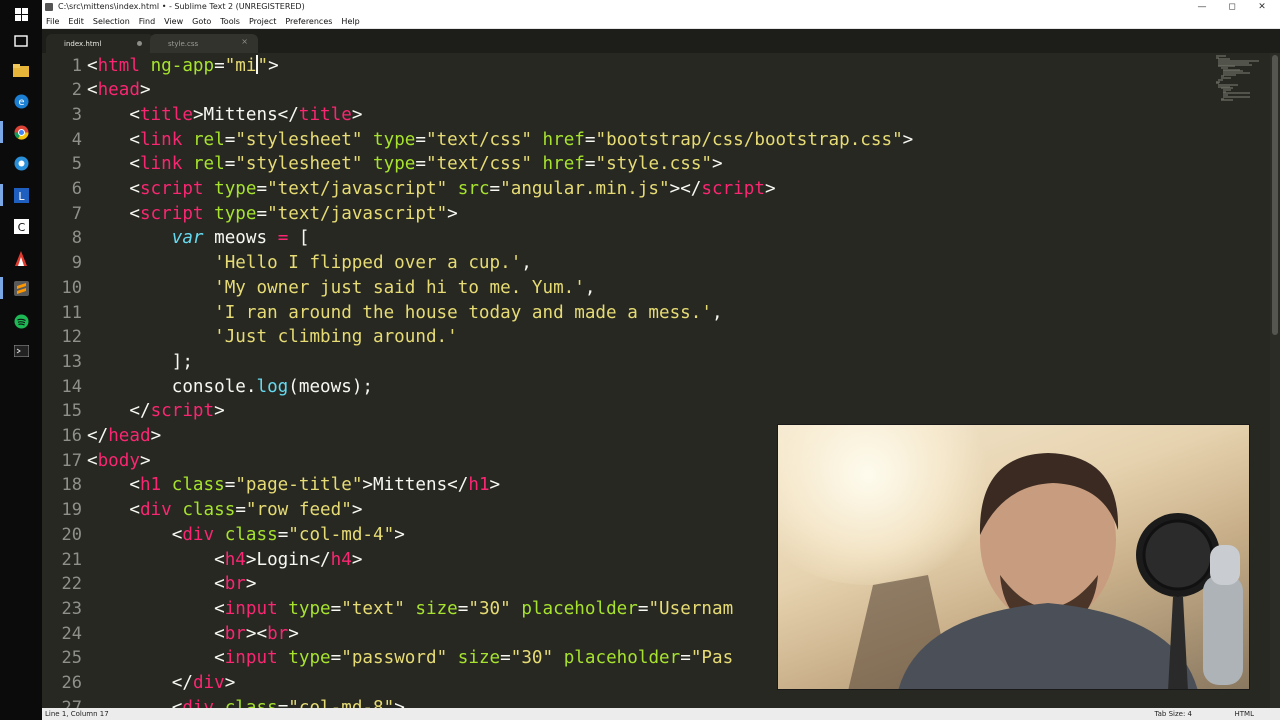  What do you see at coordinates (272, 337) in the screenshot?
I see `code-line: 'Just climbing around.'` at bounding box center [272, 337].